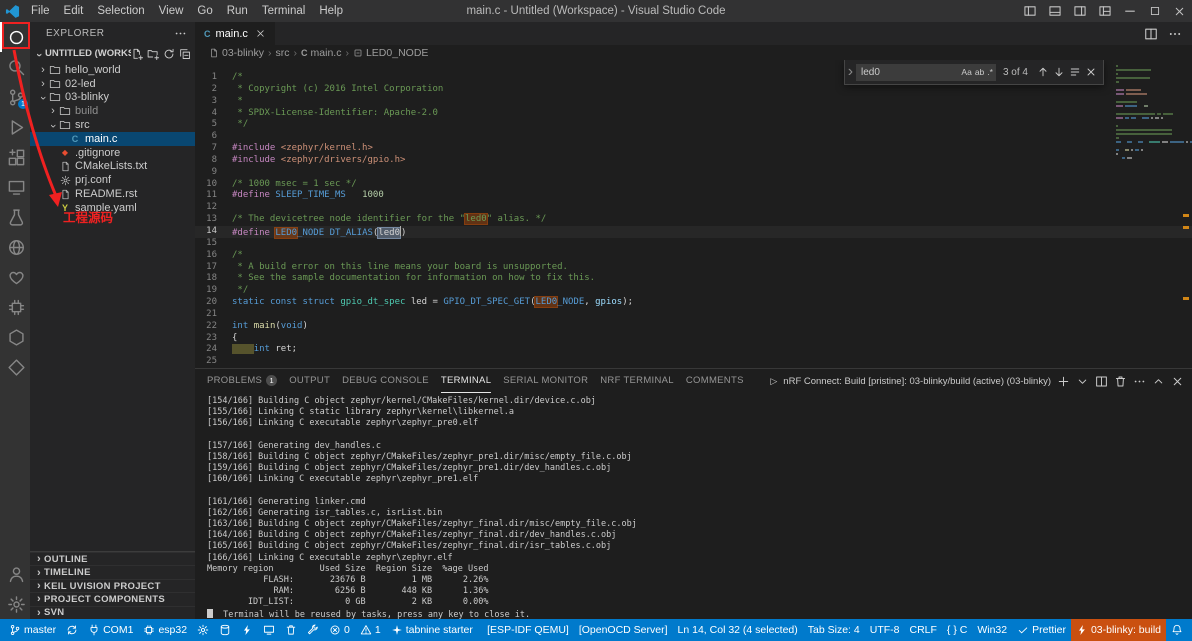  Describe the element at coordinates (260, 33) in the screenshot. I see `close-tab-icon` at that location.